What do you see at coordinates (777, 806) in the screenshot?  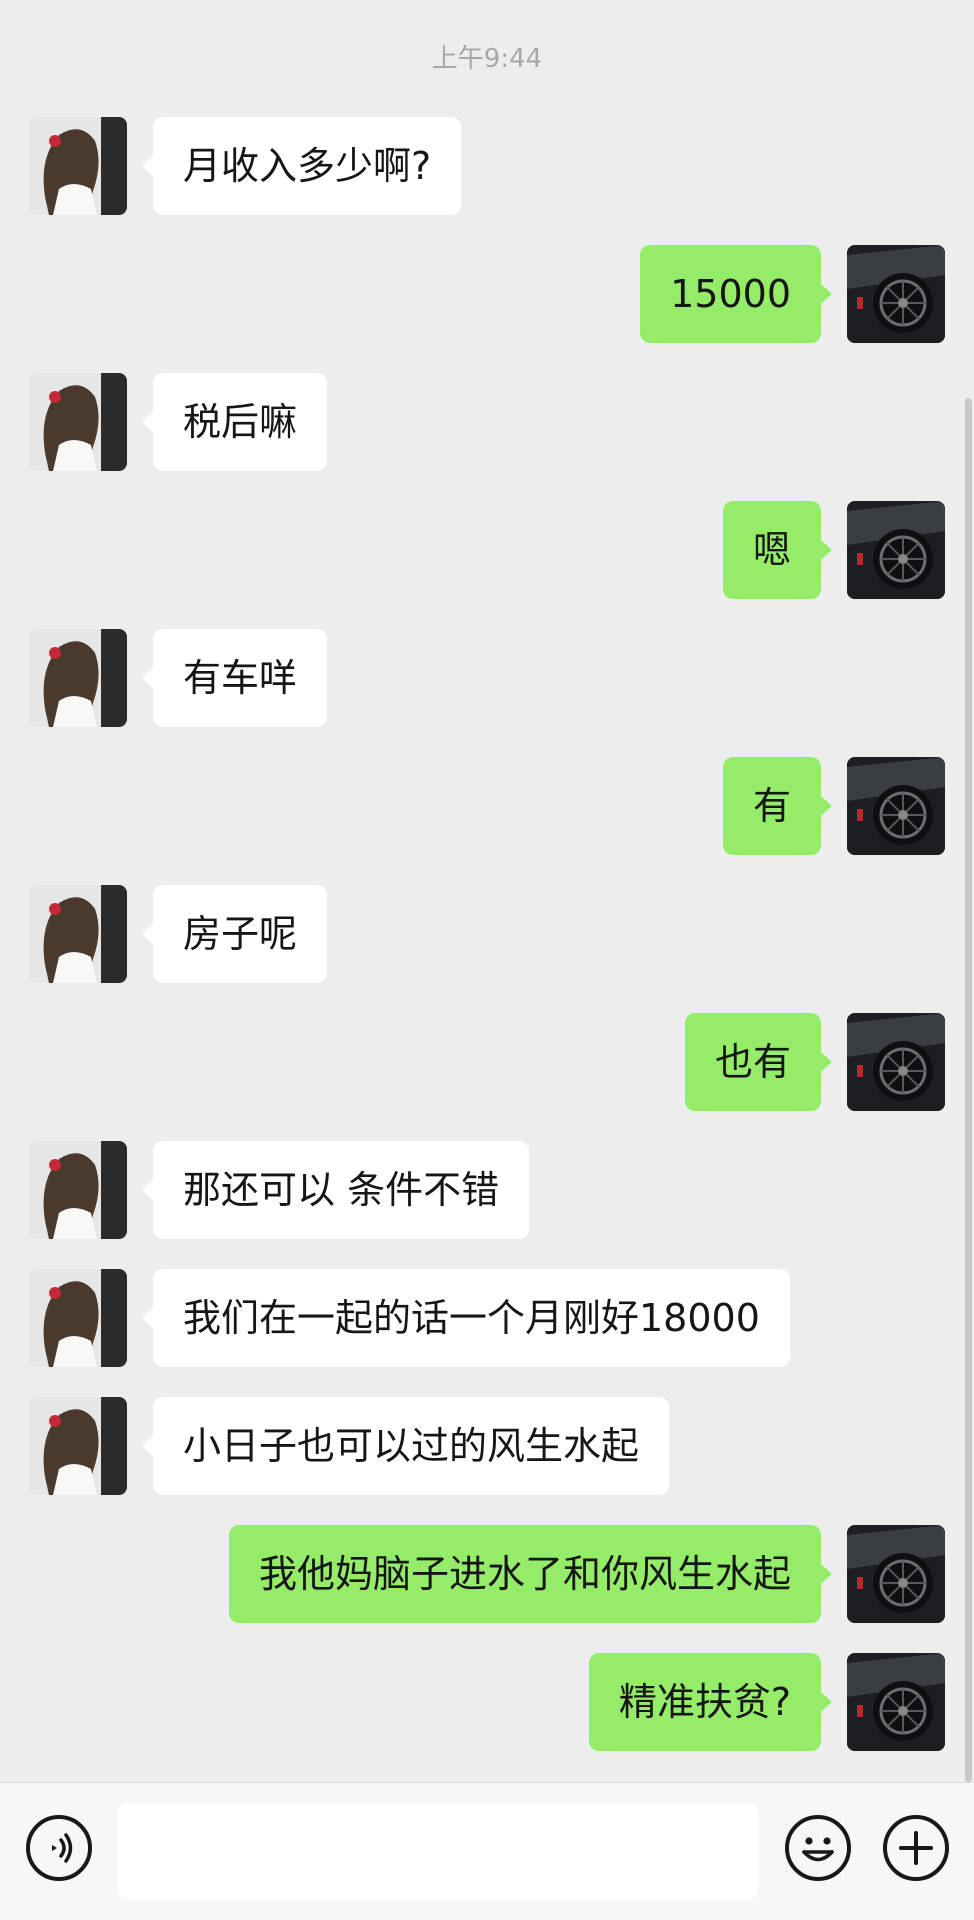 I see `outgoing-message-bubble: 有` at bounding box center [777, 806].